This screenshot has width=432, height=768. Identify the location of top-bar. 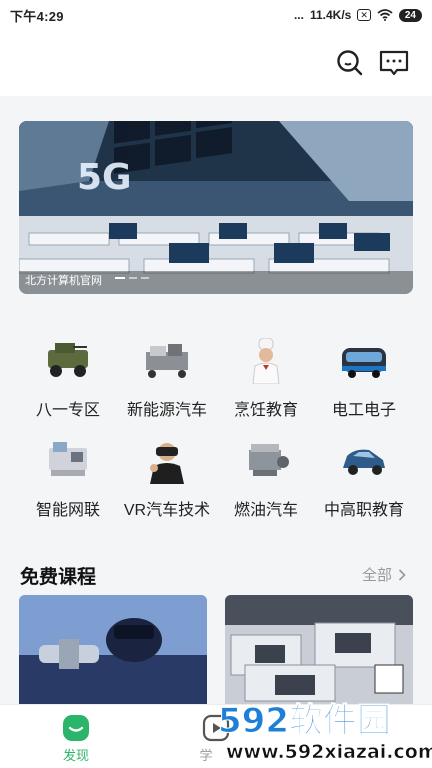
(216, 63).